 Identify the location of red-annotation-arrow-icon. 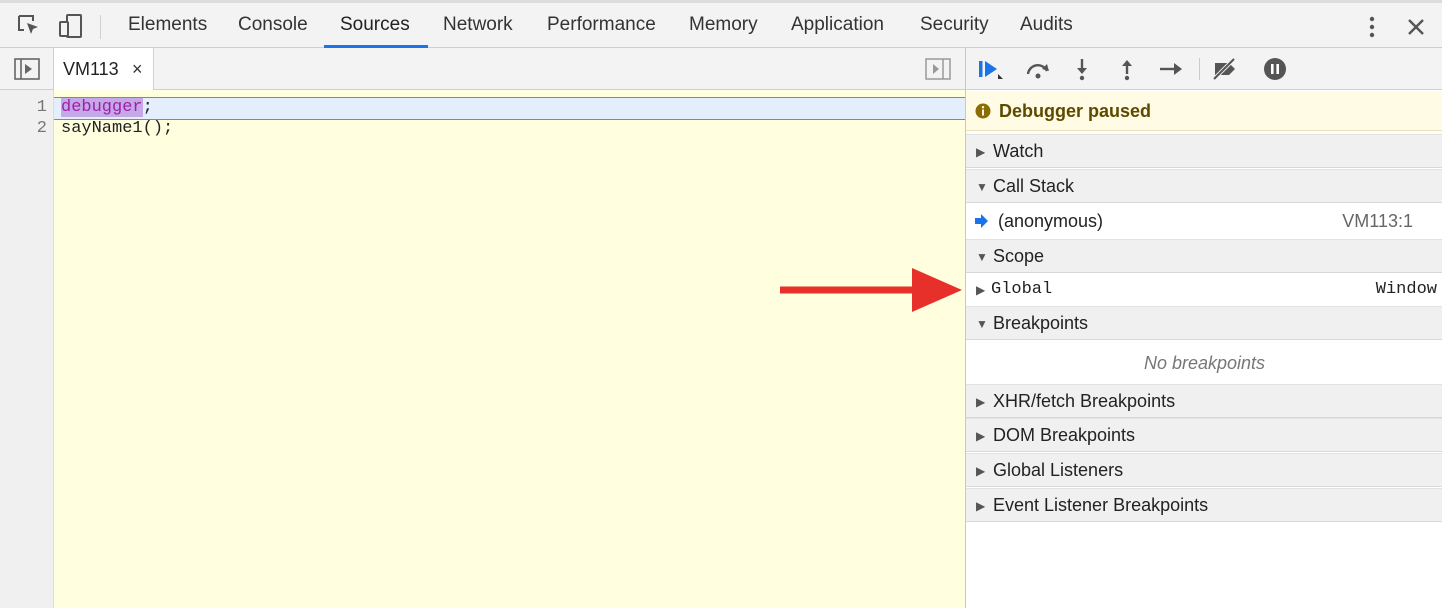
(871, 290).